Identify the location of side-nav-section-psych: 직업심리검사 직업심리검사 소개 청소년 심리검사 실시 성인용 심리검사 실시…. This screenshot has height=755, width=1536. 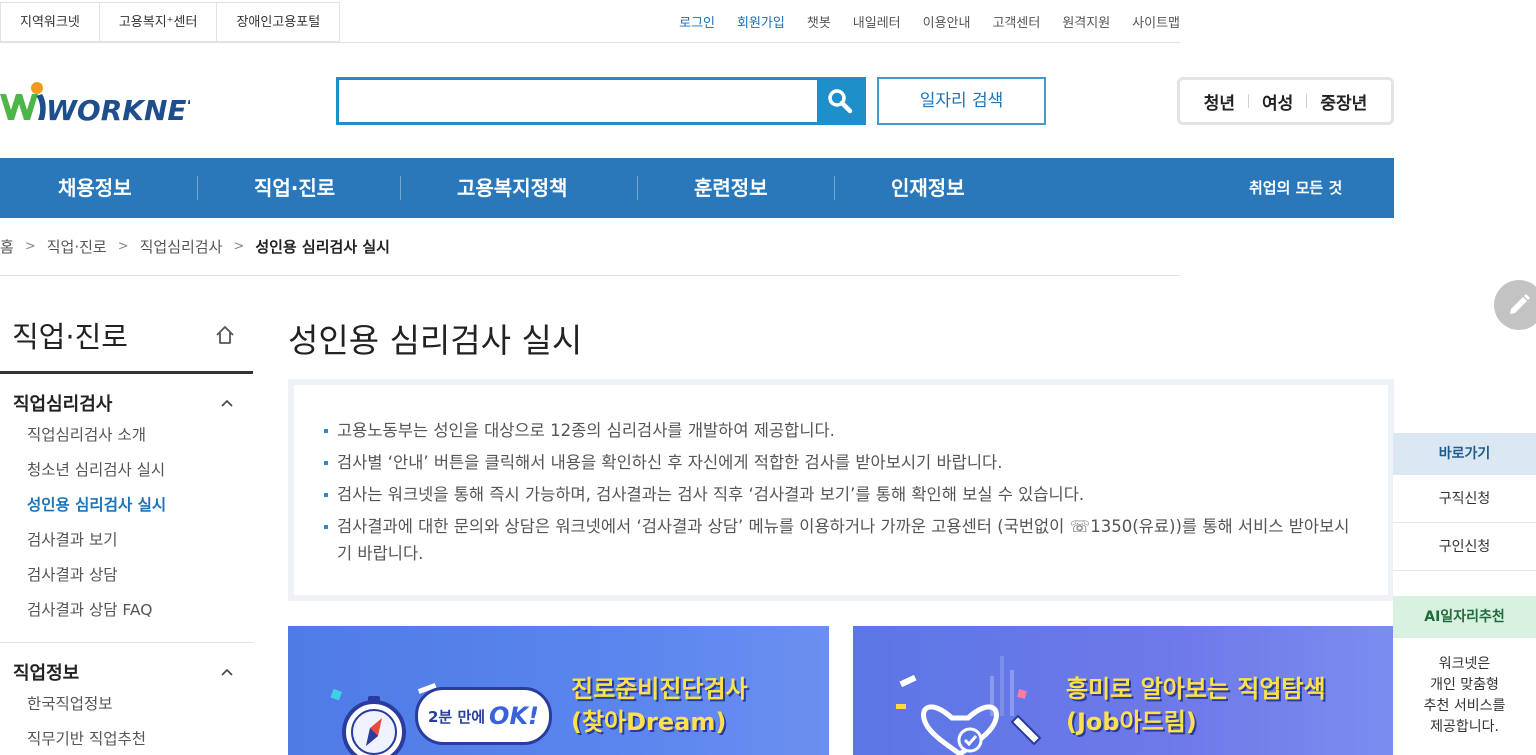
(126, 508).